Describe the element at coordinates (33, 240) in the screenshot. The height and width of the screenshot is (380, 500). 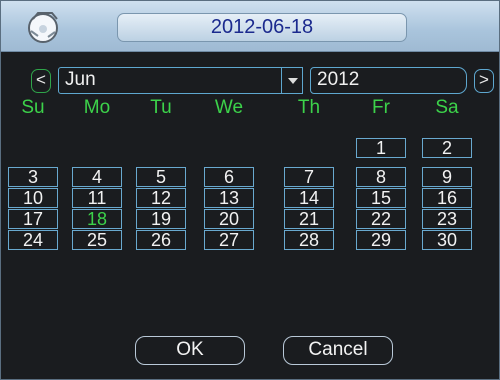
I see `day-cell: 24` at that location.